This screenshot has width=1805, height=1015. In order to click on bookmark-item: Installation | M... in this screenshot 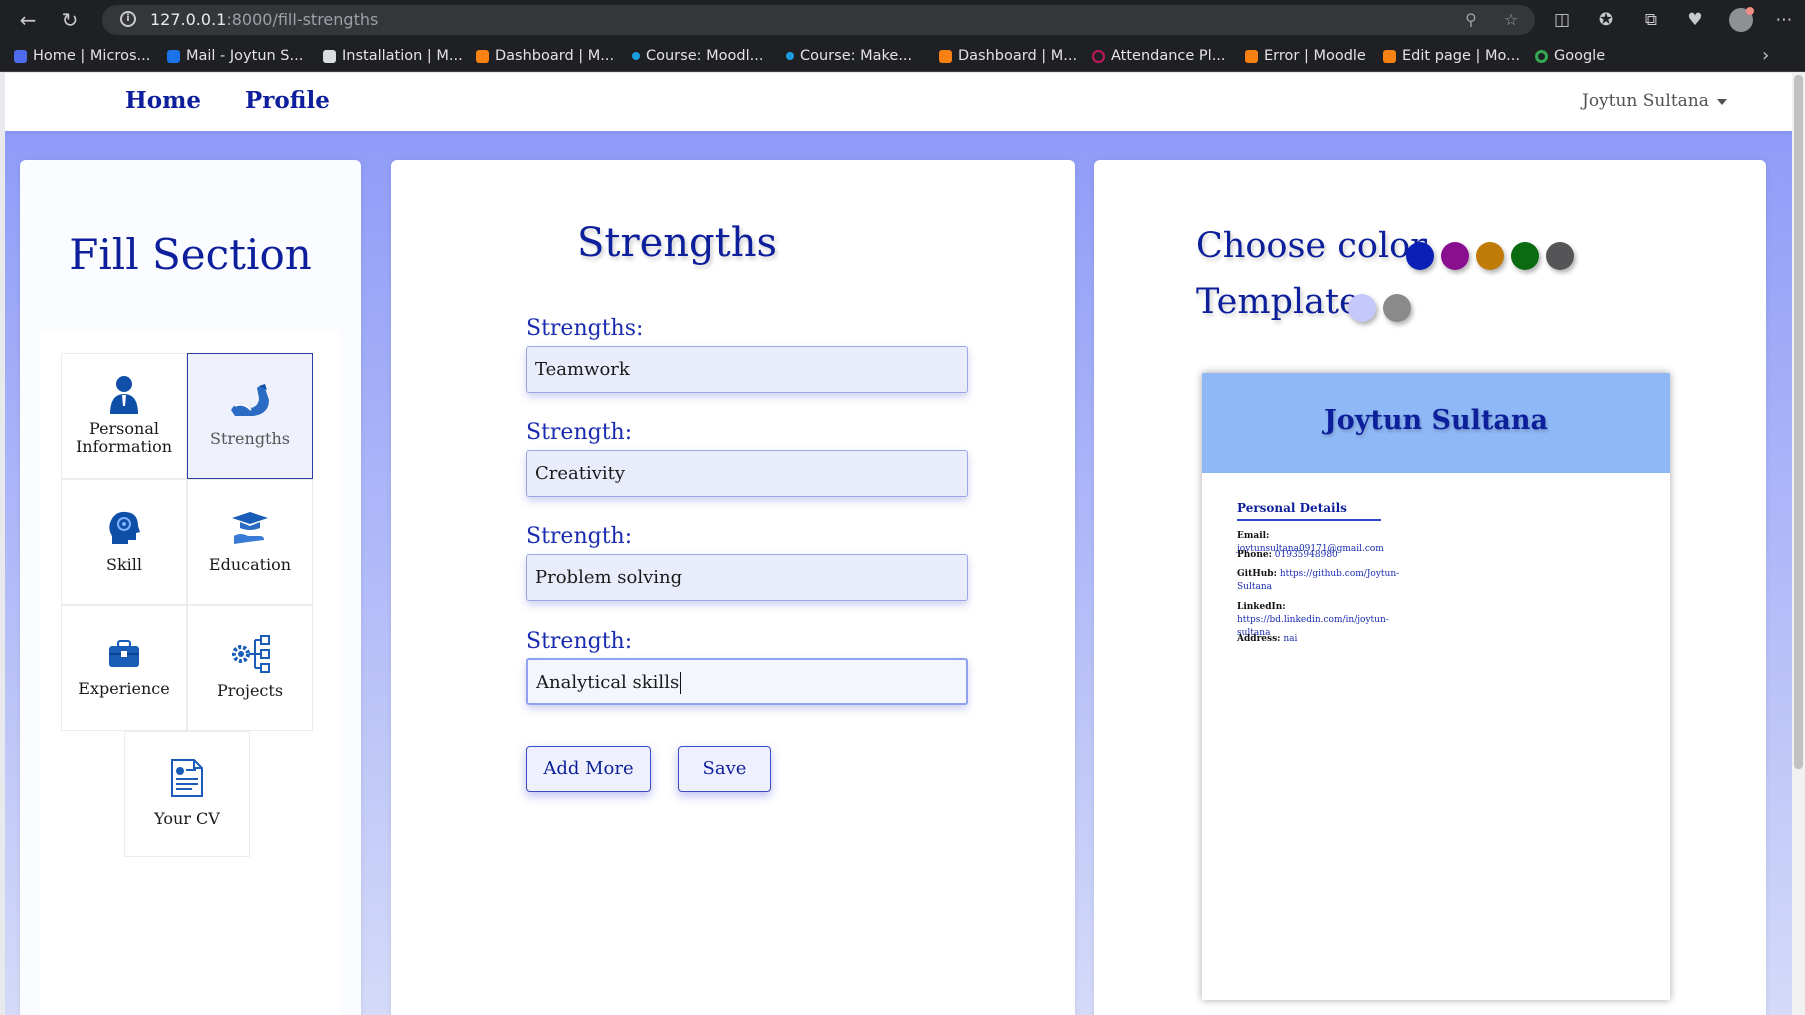, I will do `click(393, 56)`.